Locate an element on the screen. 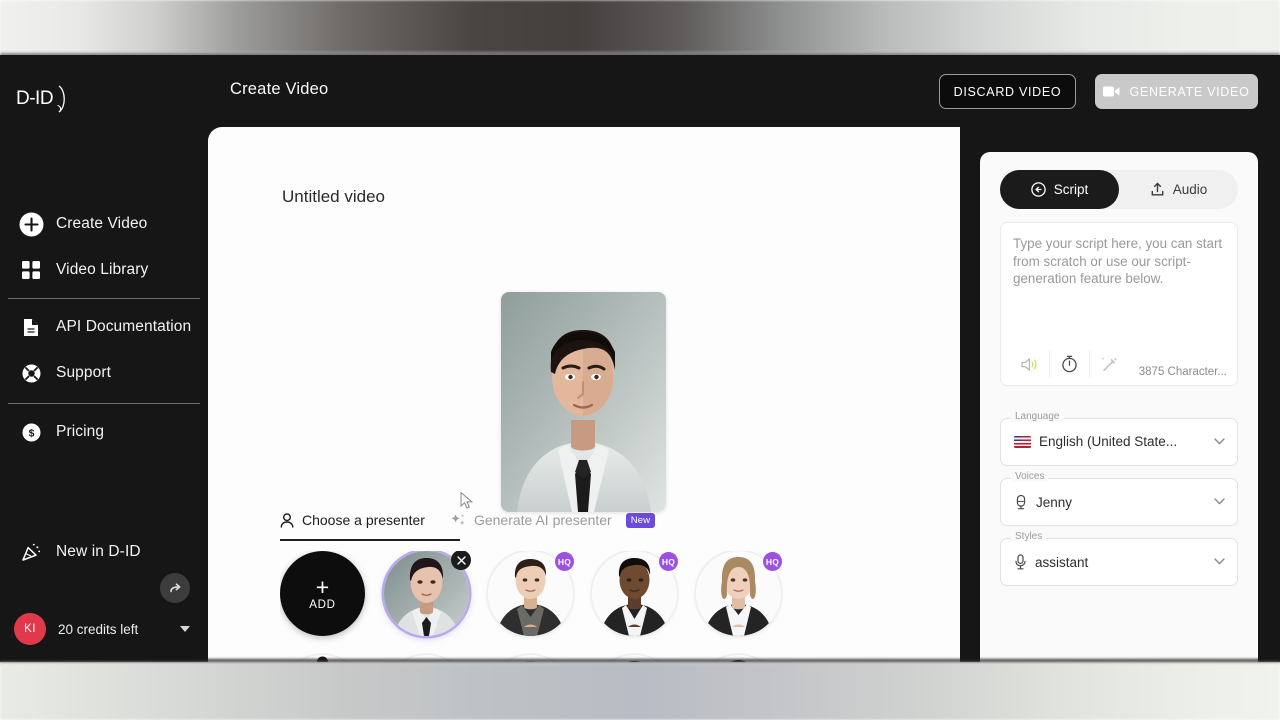  sidebar-item-api-documentation: API Documentation is located at coordinates (104, 327).